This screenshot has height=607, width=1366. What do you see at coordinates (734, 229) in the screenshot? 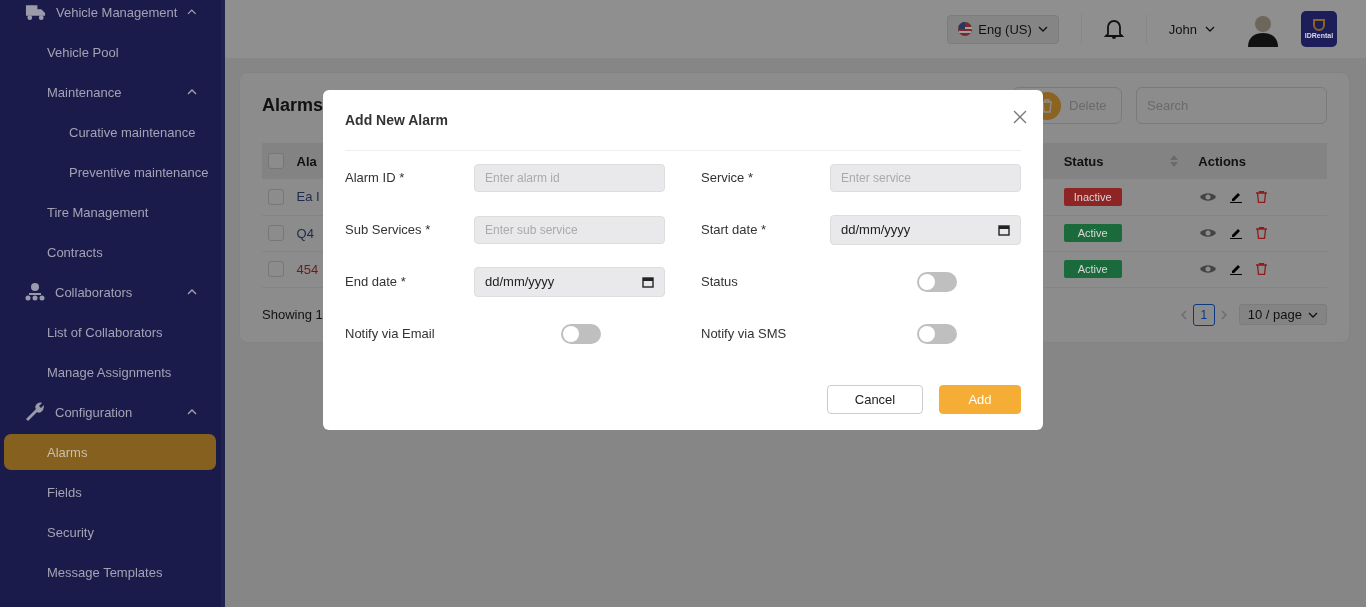
I see `field-label: Start date *` at bounding box center [734, 229].